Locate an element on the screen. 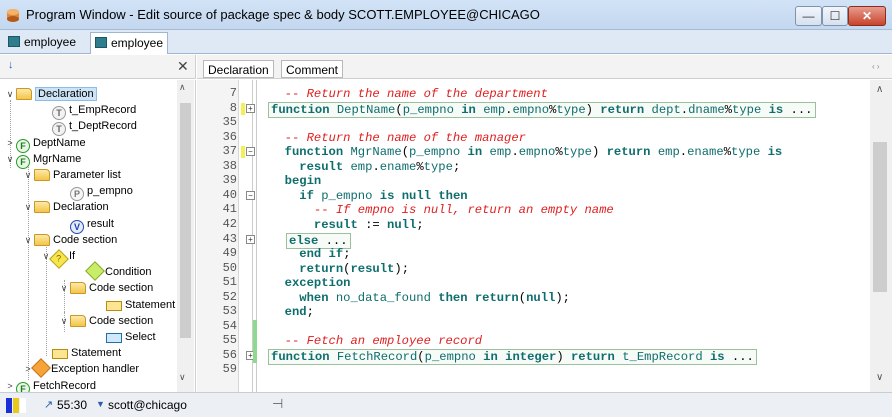 The height and width of the screenshot is (417, 892). tree-node-label: t_DeptRecord is located at coordinates (103, 126).